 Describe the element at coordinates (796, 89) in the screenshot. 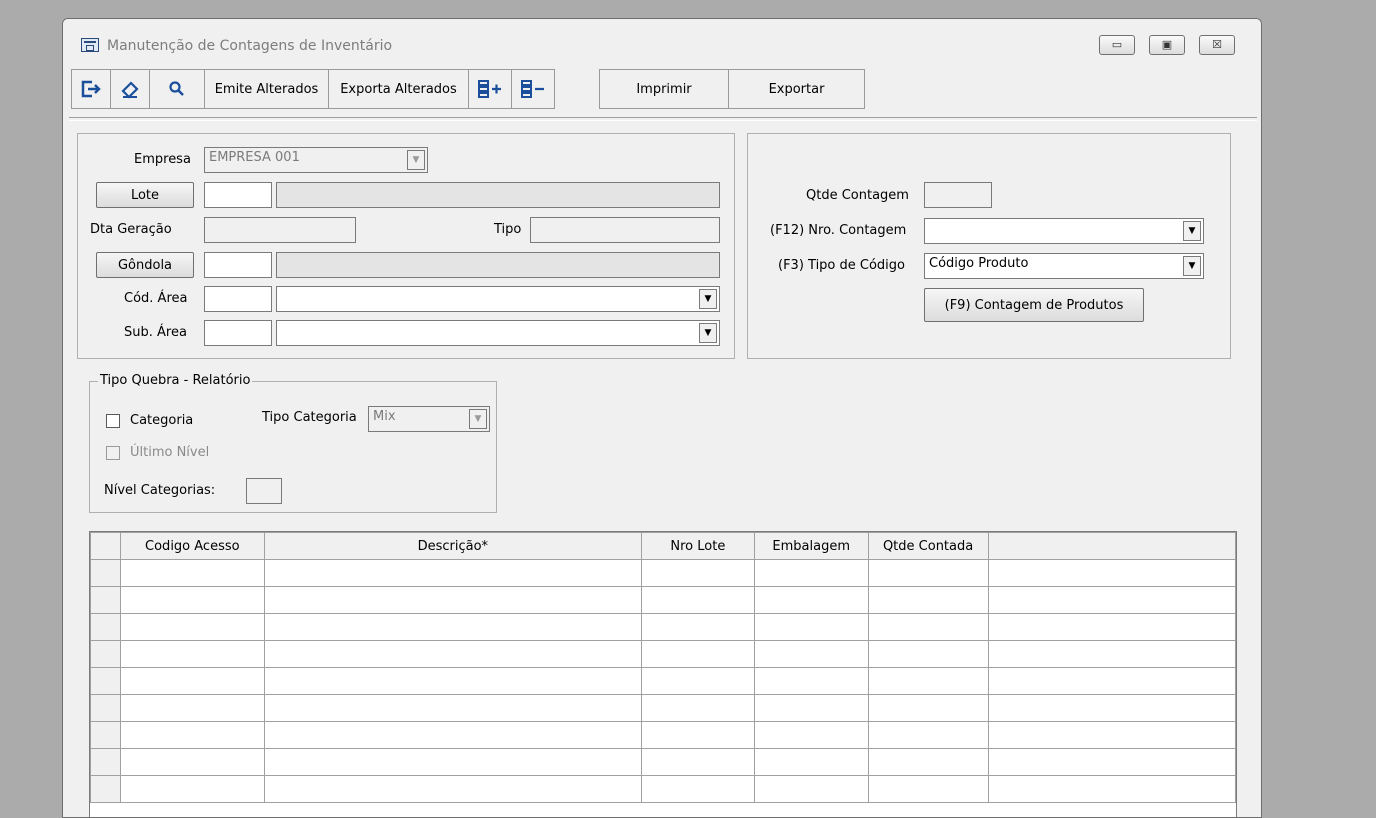

I see `exportar-button: Exportar` at that location.